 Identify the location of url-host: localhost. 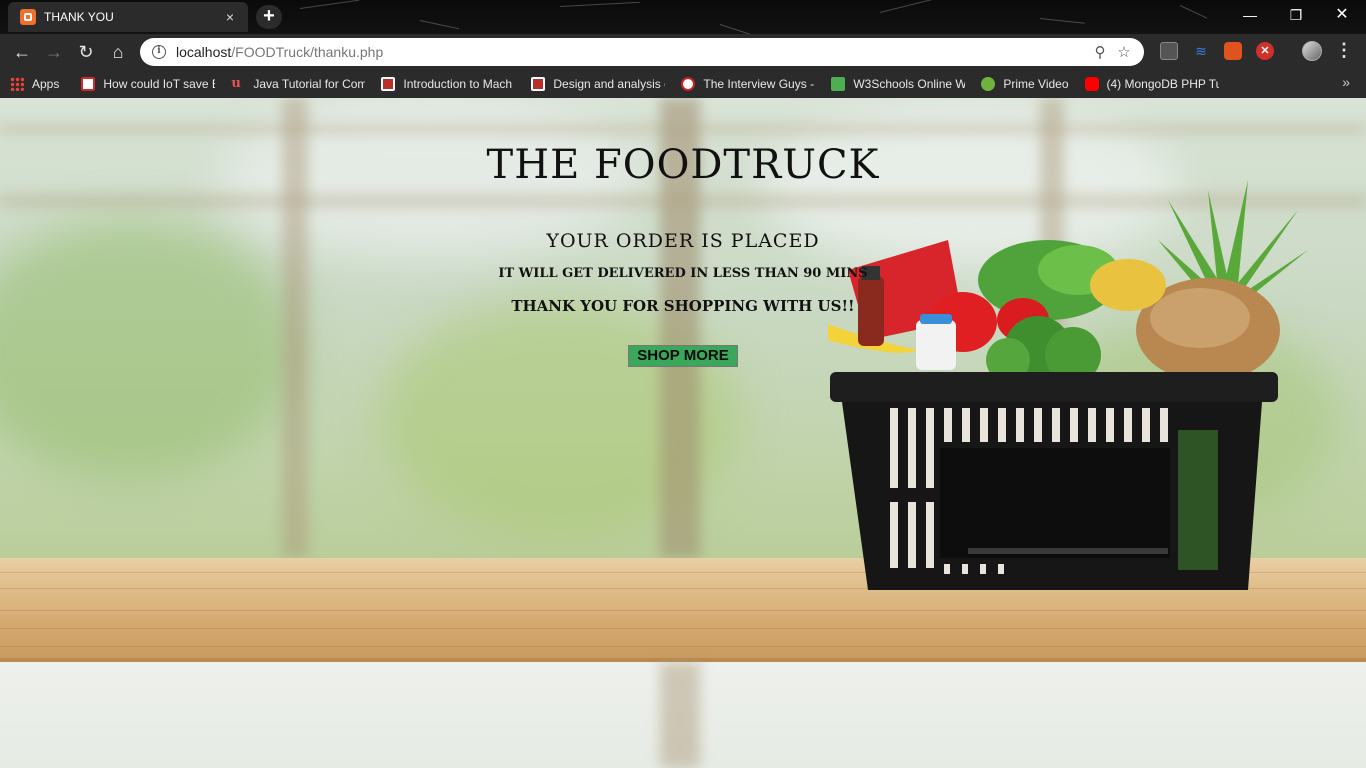
(204, 52).